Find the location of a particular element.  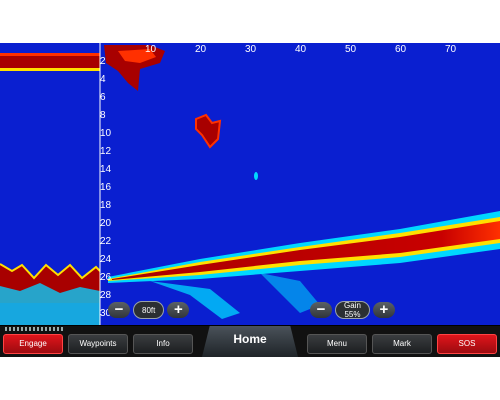

softkey-bar: Engage Waypoints Info Home Menu Mark SOS is located at coordinates (250, 341).